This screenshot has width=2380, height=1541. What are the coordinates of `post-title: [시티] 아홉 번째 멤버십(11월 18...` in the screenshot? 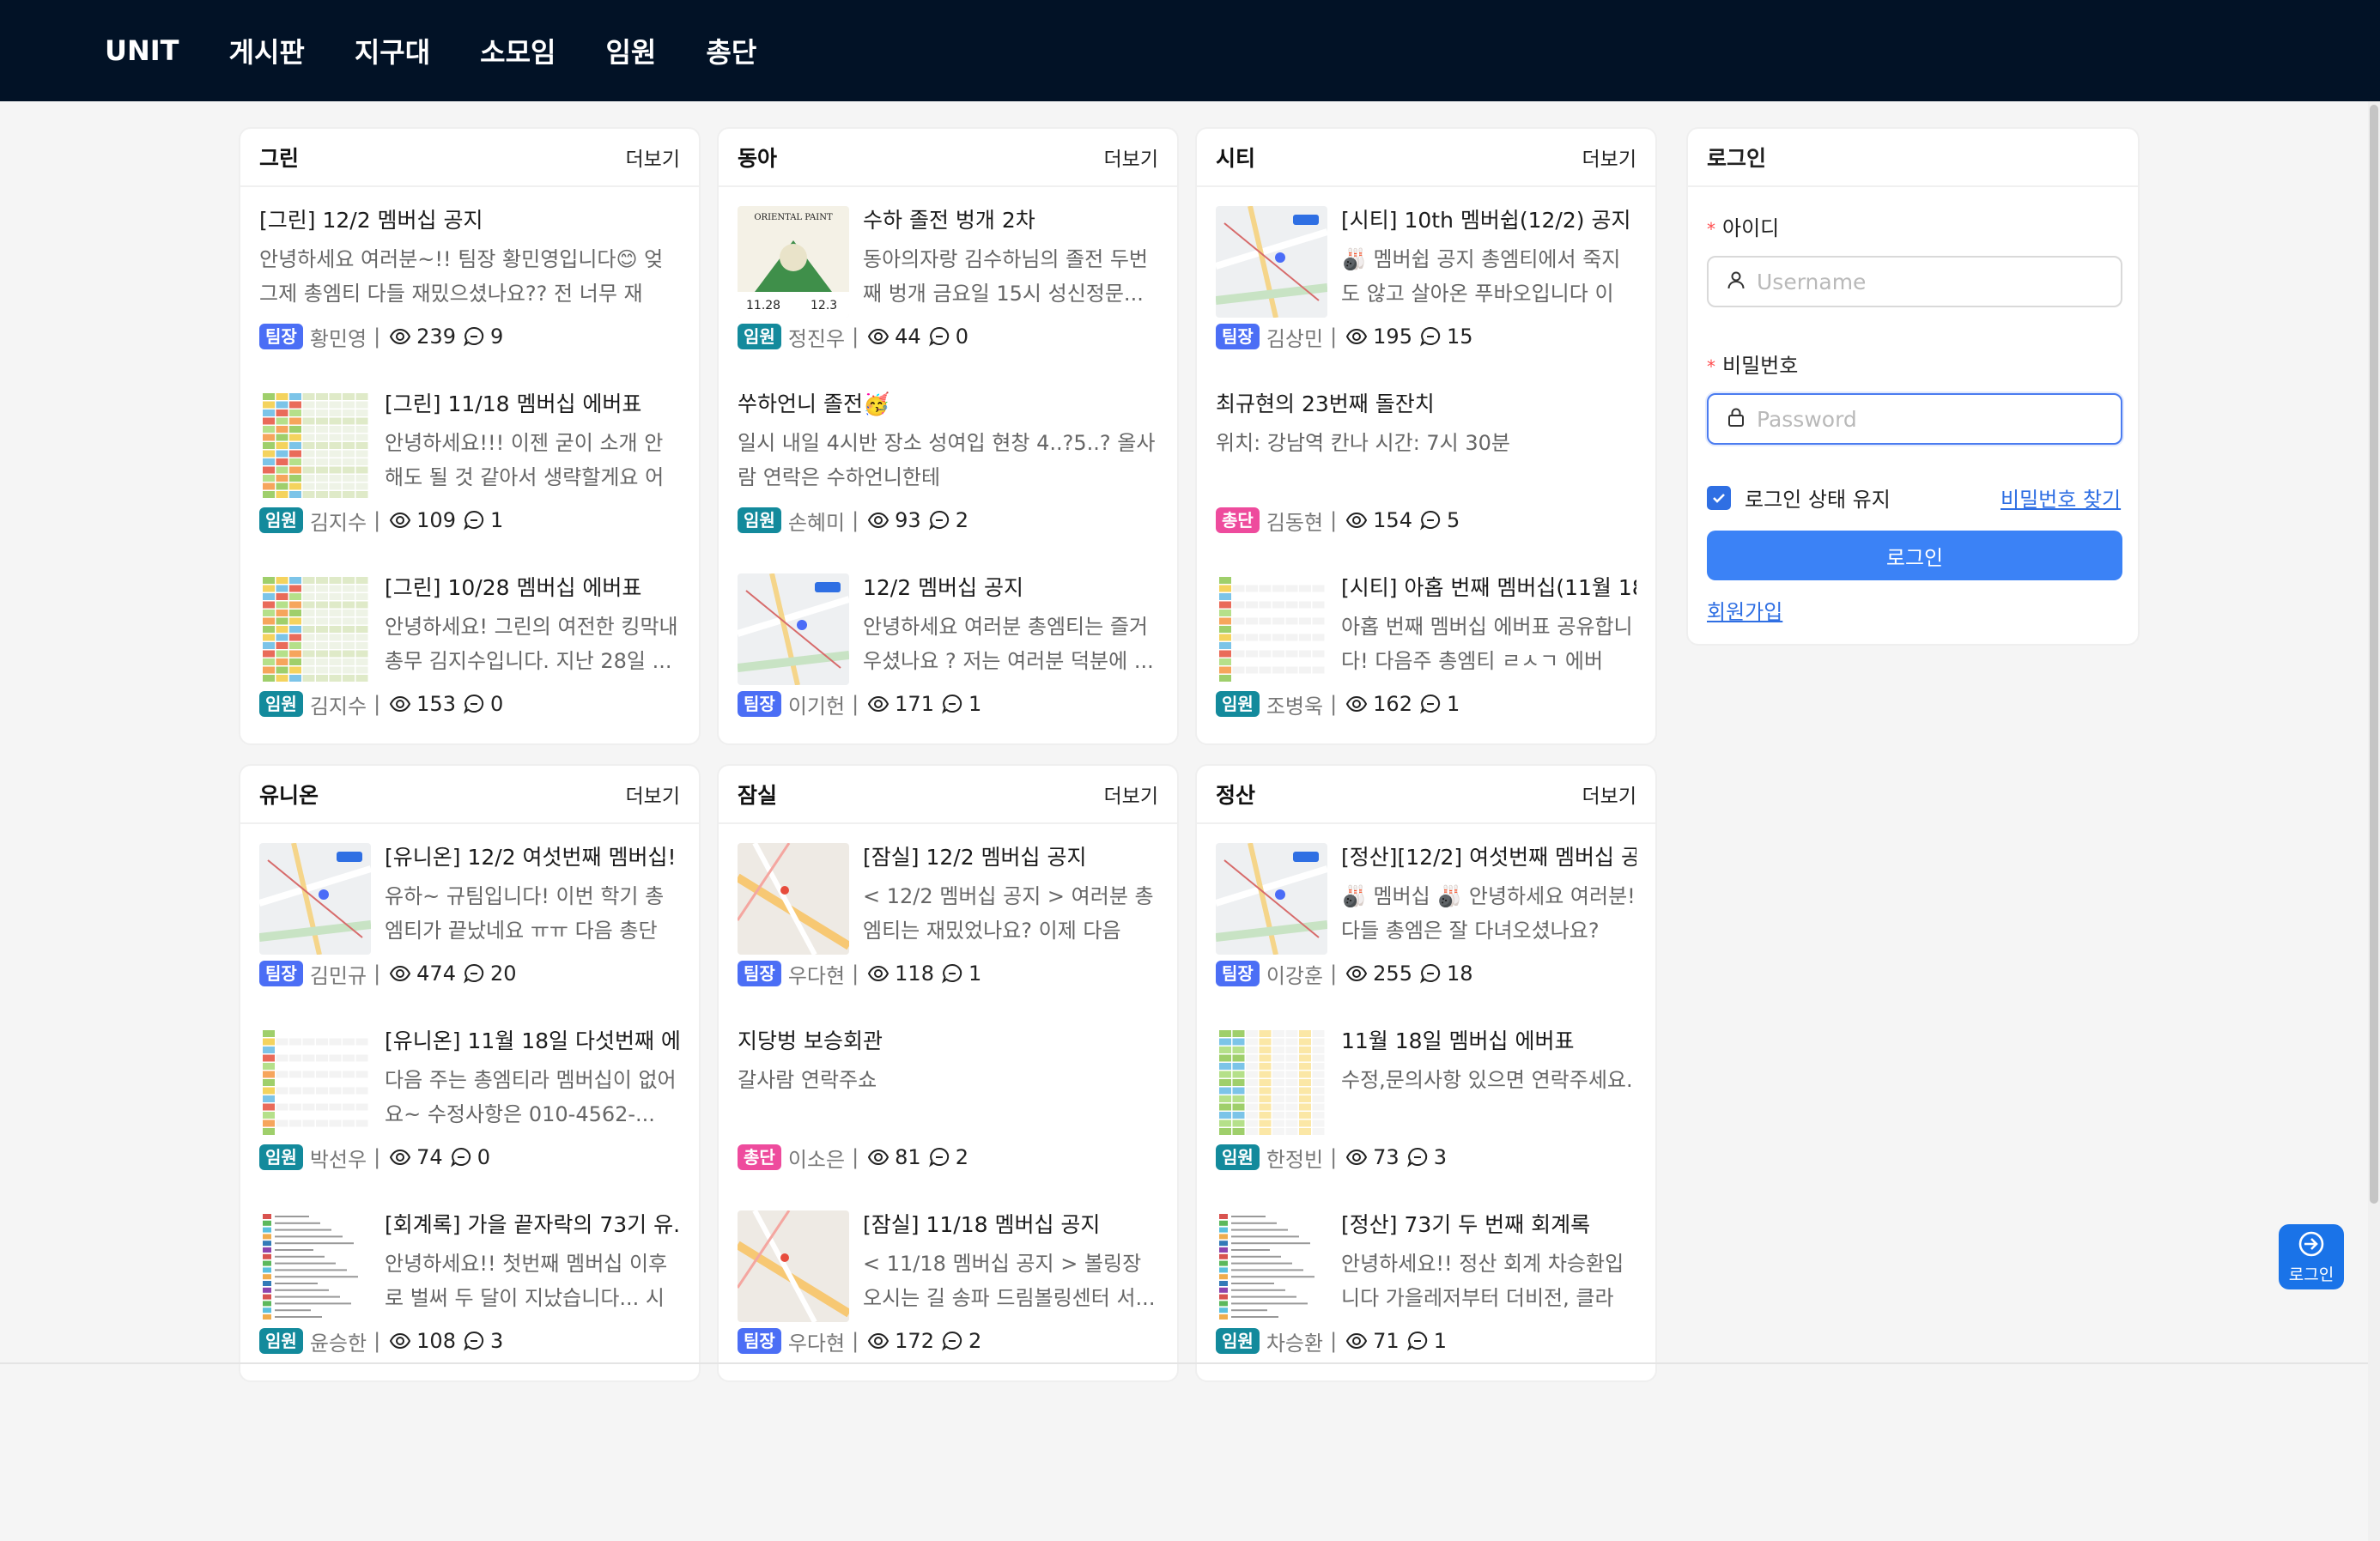 It's located at (1488, 588).